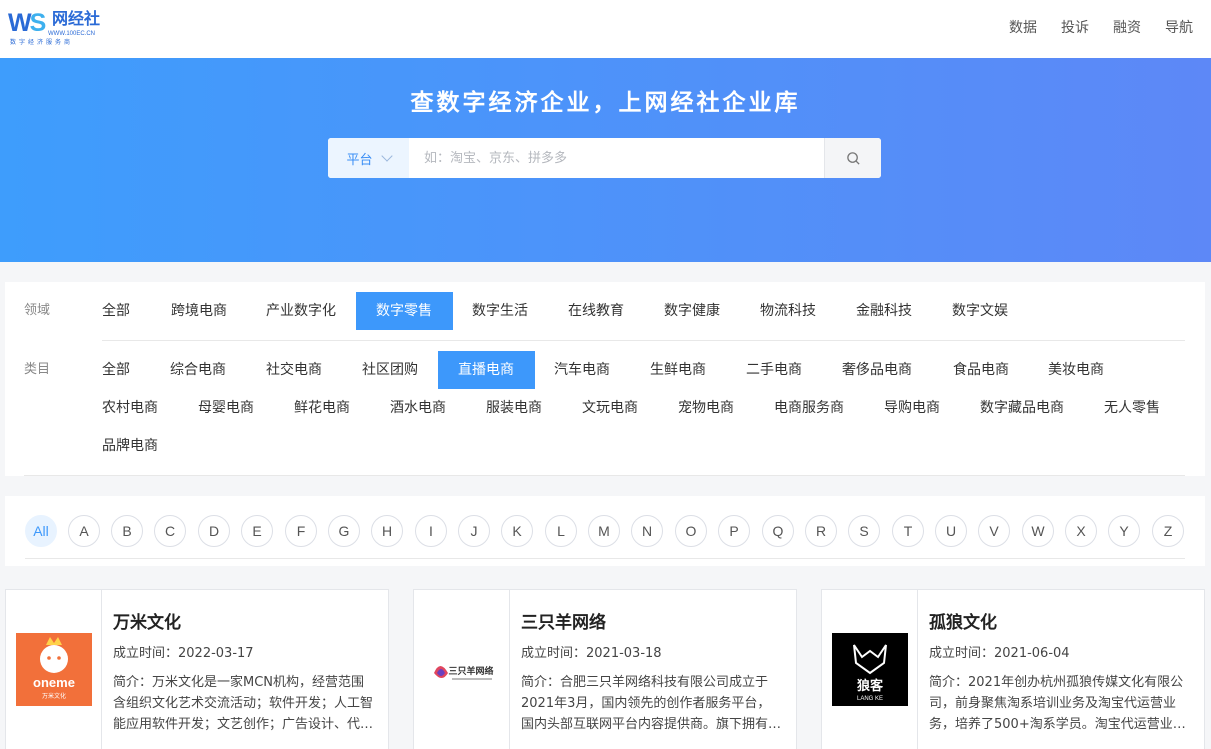  What do you see at coordinates (198, 370) in the screenshot?
I see `category-item: 综合电商` at bounding box center [198, 370].